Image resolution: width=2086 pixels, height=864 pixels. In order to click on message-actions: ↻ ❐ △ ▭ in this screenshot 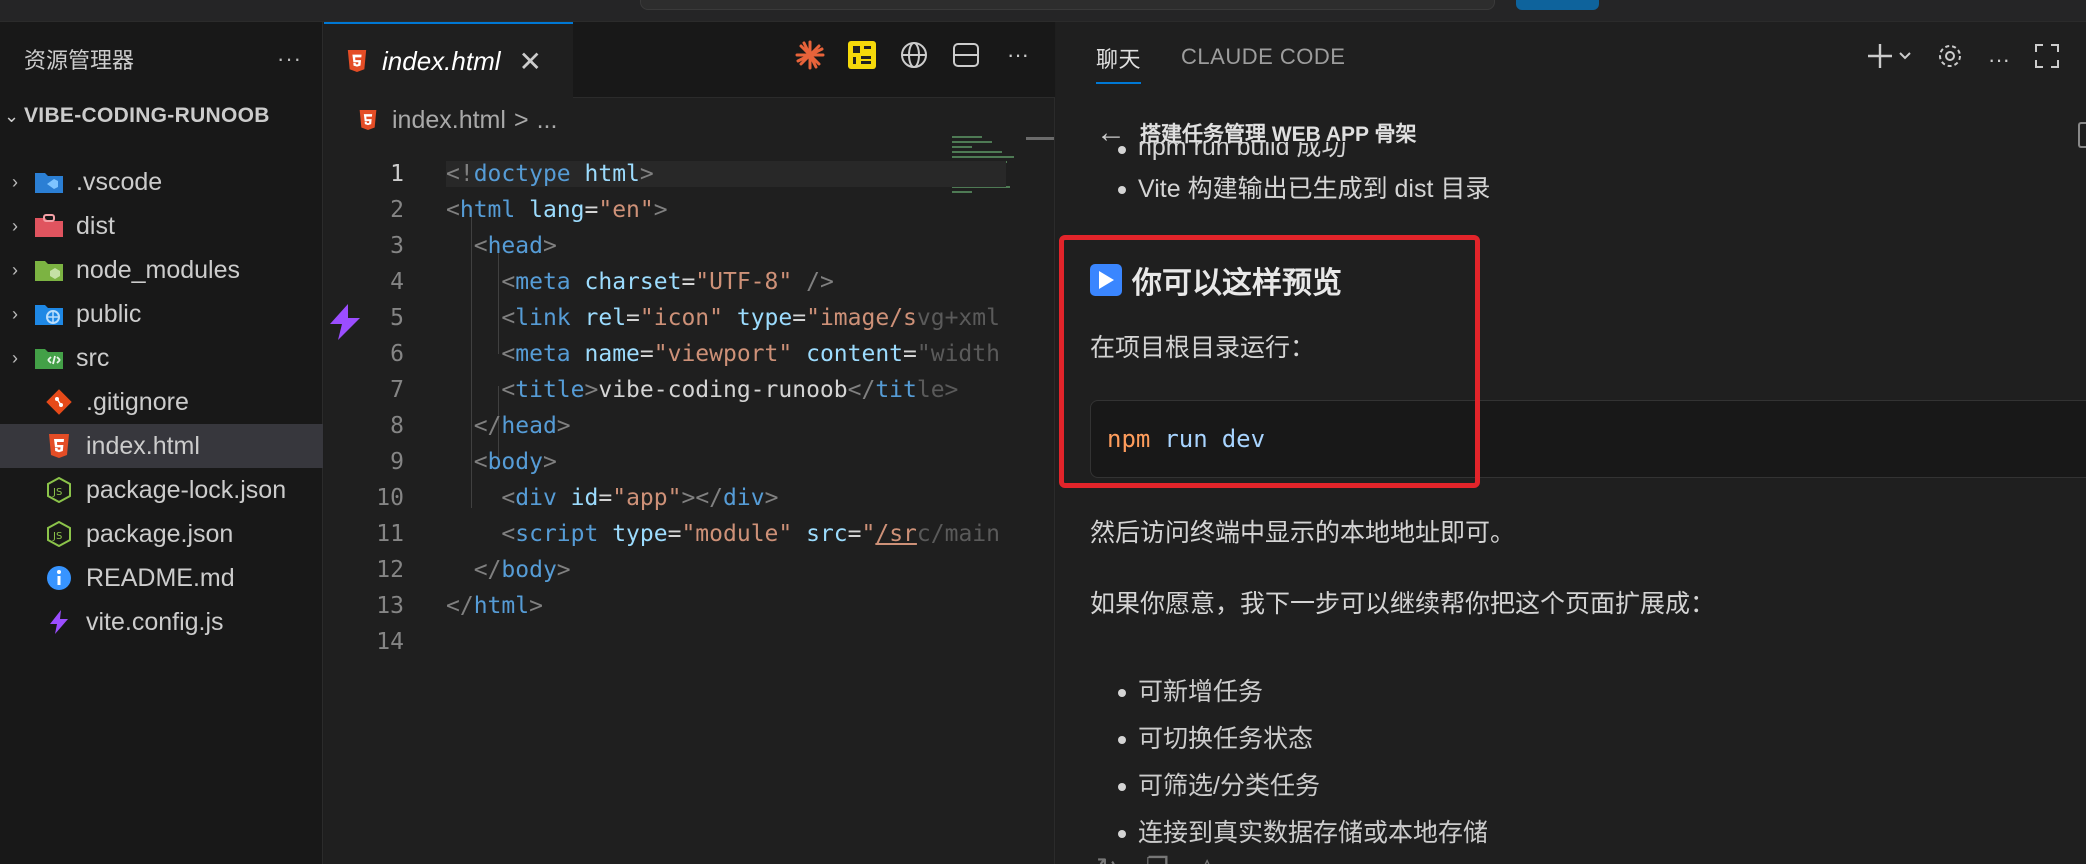, I will do `click(1183, 858)`.